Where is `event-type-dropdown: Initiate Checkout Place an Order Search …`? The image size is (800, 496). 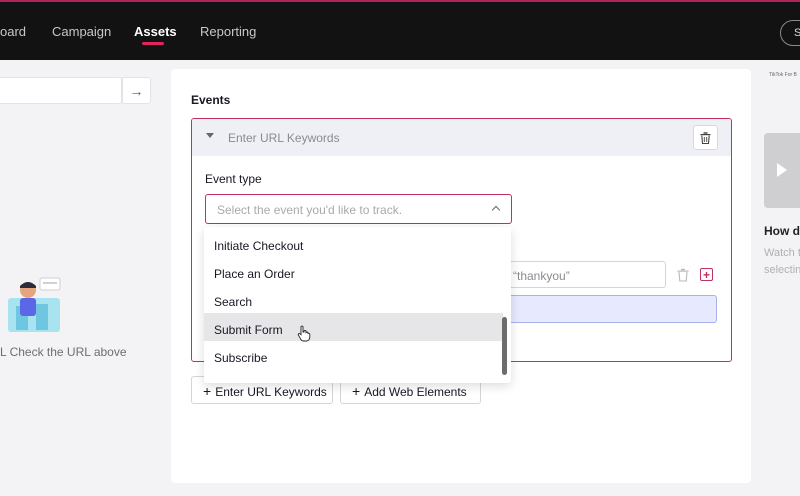 event-type-dropdown: Initiate Checkout Place an Order Search … is located at coordinates (357, 305).